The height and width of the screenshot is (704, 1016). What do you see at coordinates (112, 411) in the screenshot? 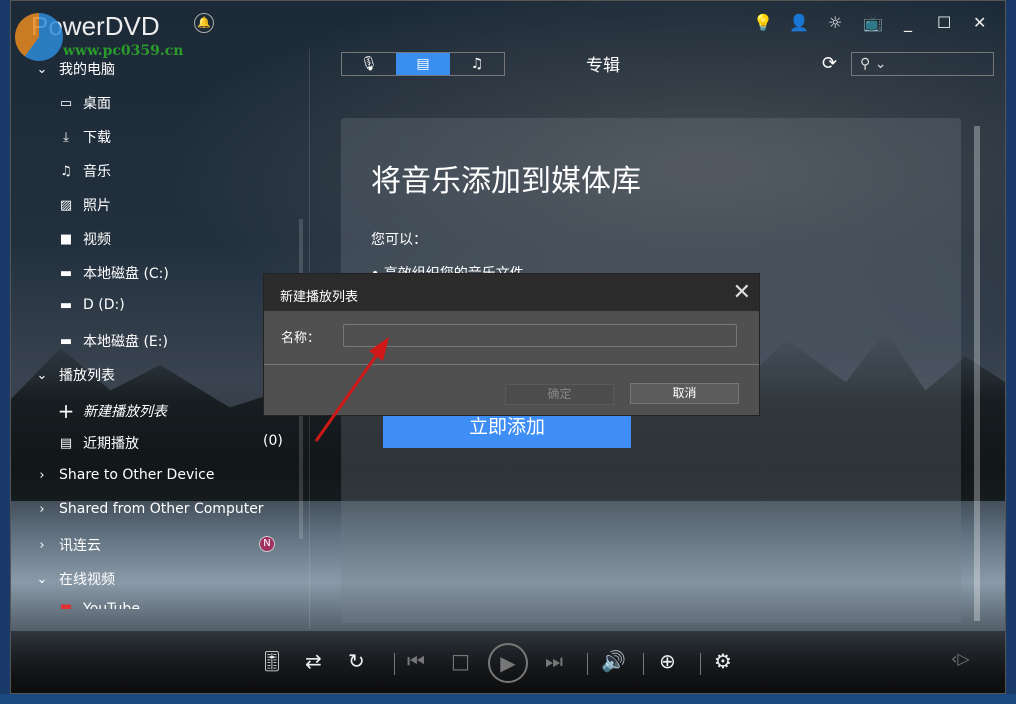
I see `sidebar-item-new-playlist: + 新建播放列表` at bounding box center [112, 411].